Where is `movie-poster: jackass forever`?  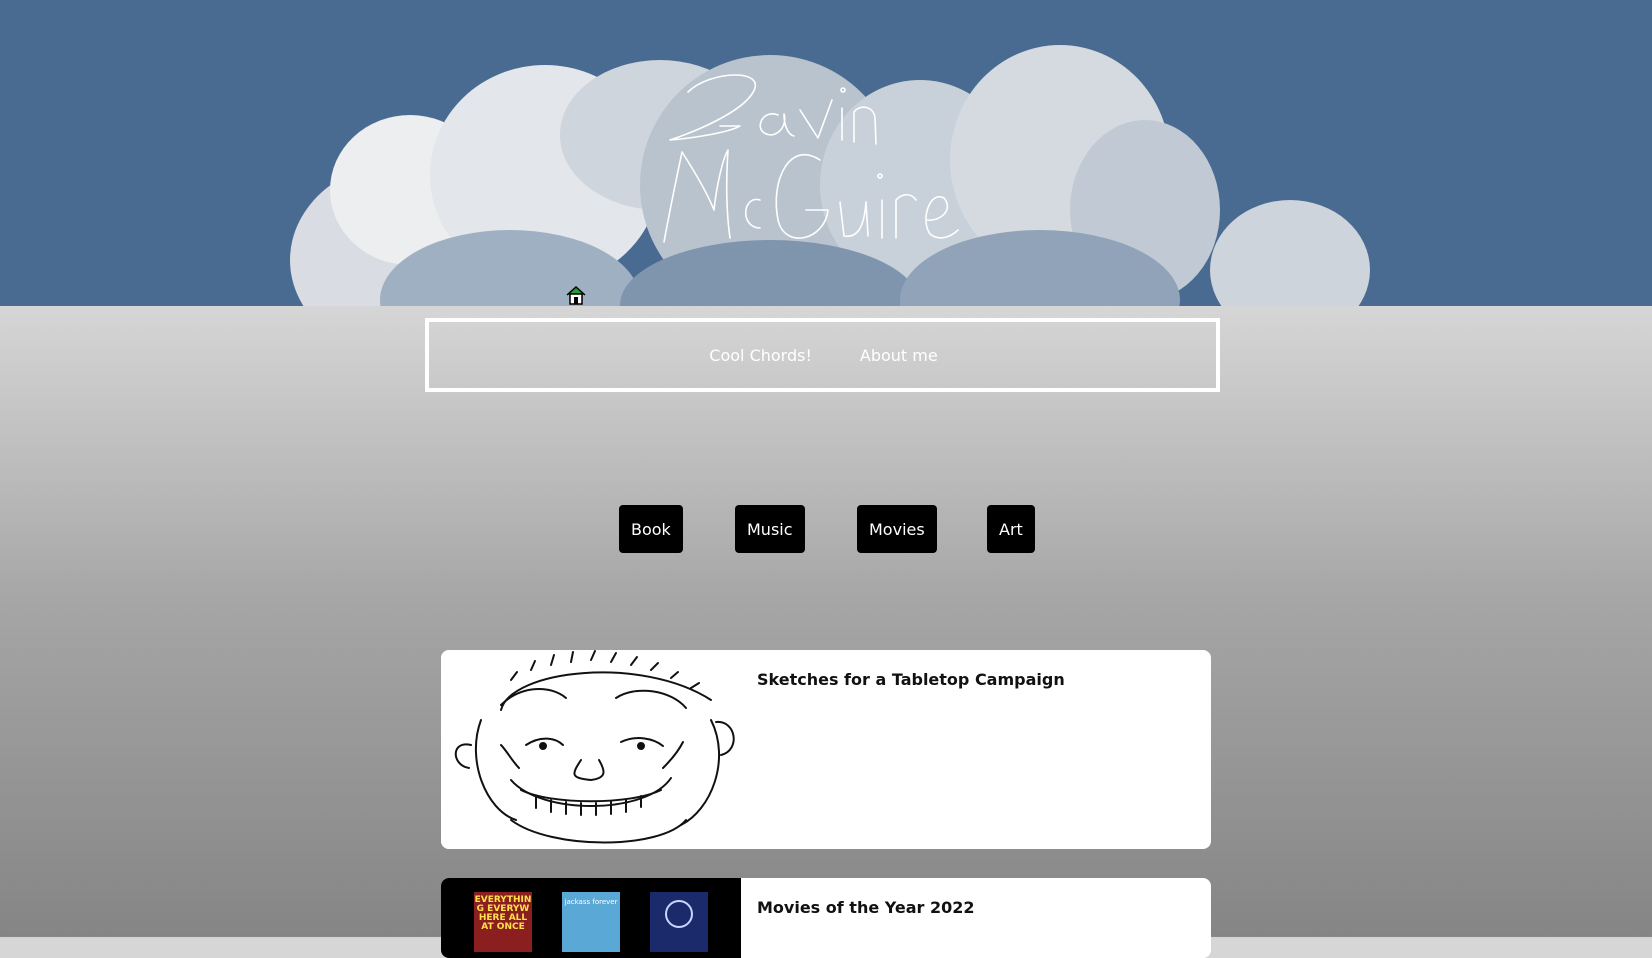 movie-poster: jackass forever is located at coordinates (591, 922).